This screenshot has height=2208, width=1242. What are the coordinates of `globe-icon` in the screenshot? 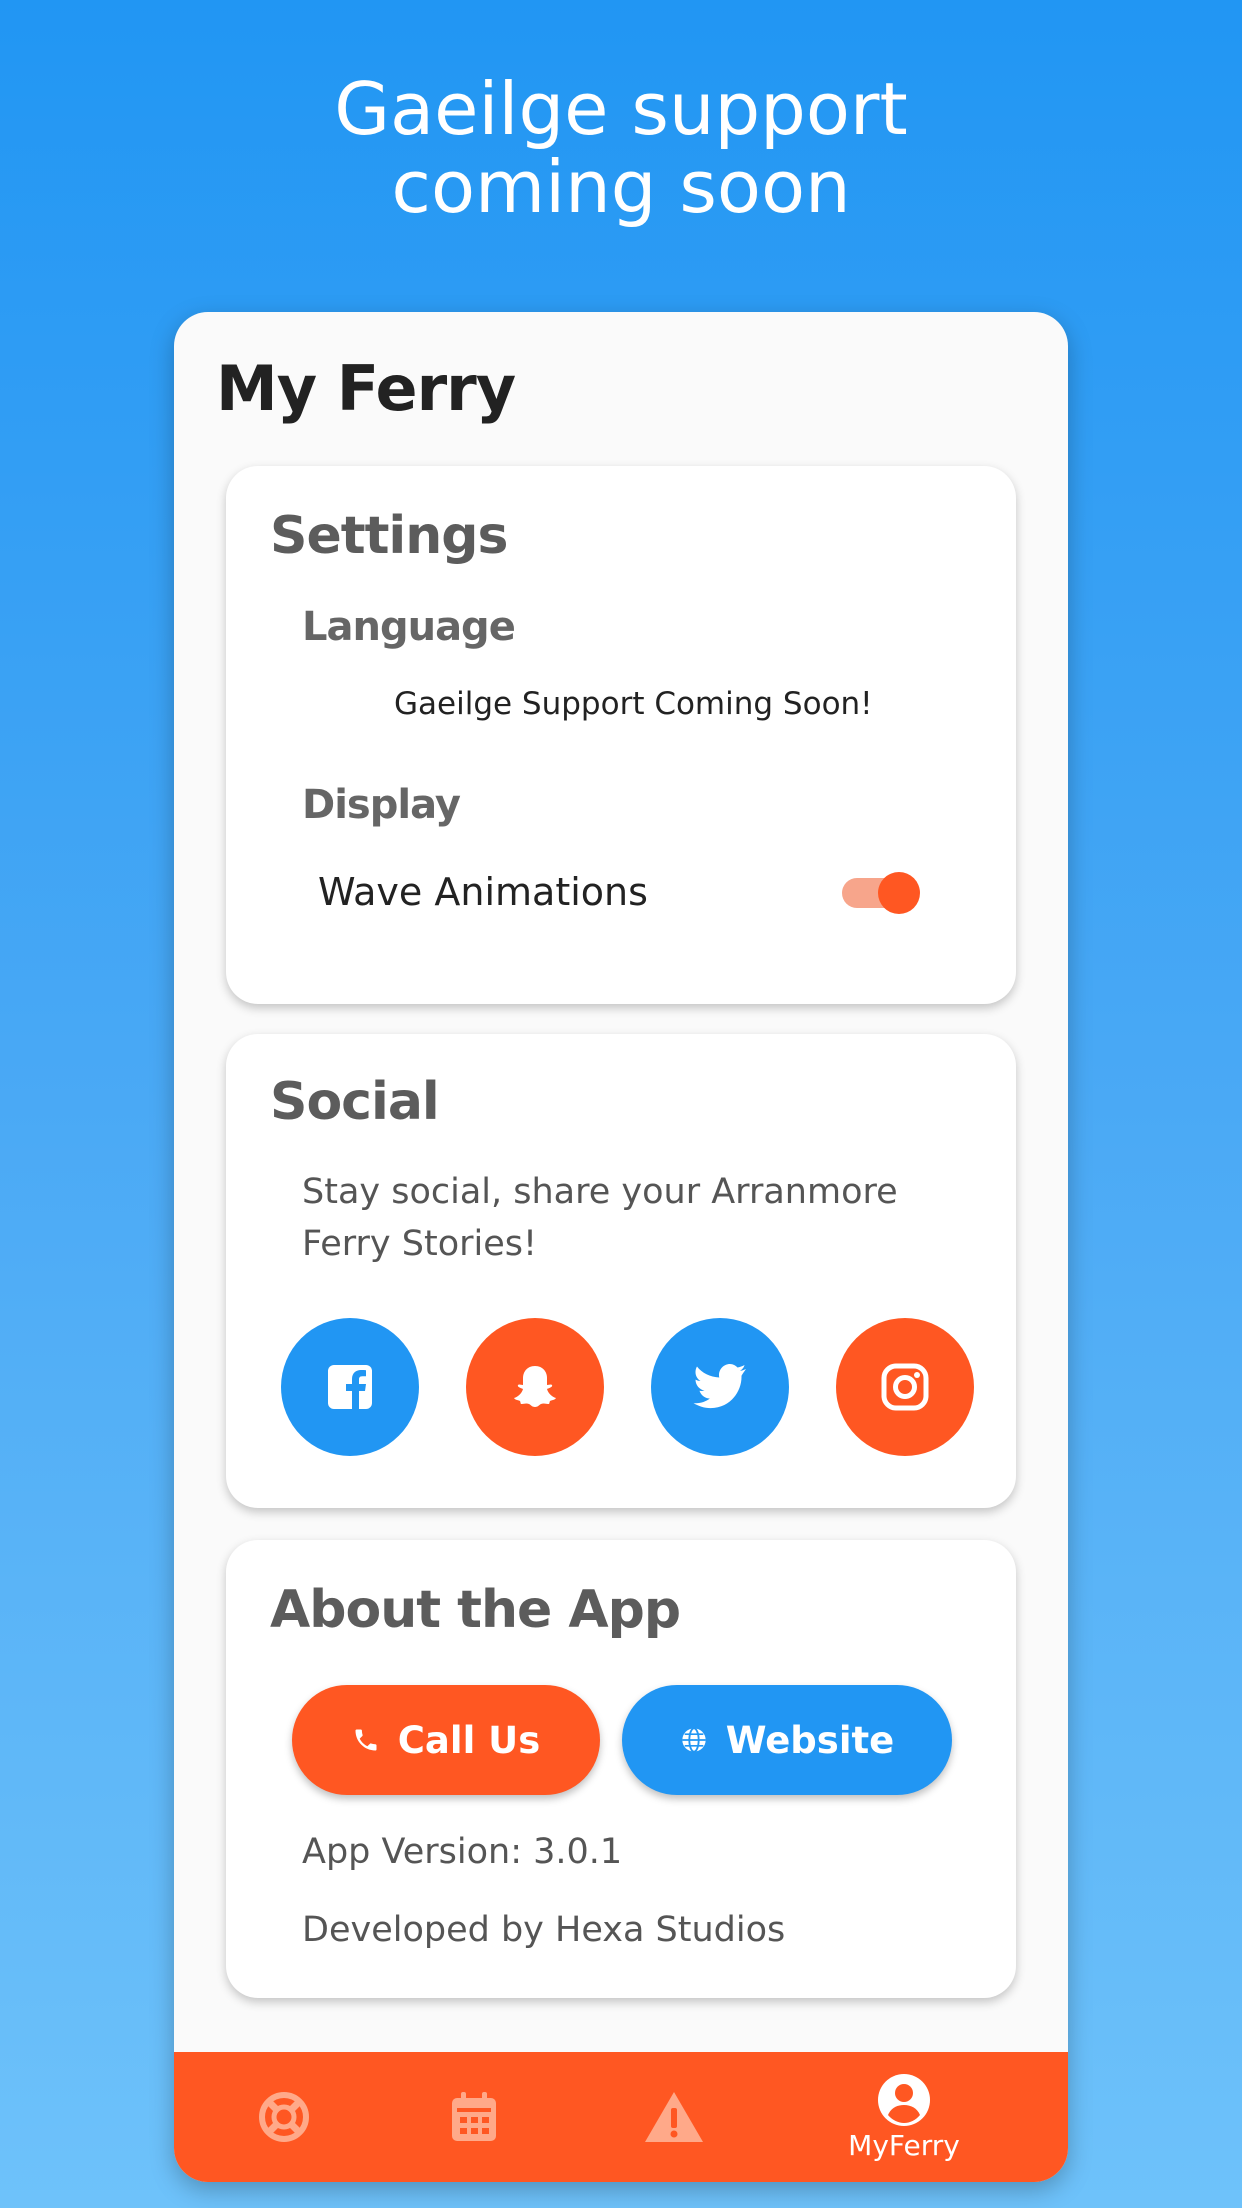 It's located at (694, 1740).